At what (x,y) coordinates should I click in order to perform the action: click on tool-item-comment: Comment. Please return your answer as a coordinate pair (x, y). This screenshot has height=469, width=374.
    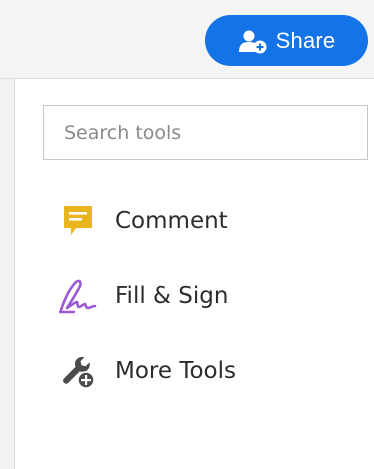
    Looking at the image, I should click on (143, 221).